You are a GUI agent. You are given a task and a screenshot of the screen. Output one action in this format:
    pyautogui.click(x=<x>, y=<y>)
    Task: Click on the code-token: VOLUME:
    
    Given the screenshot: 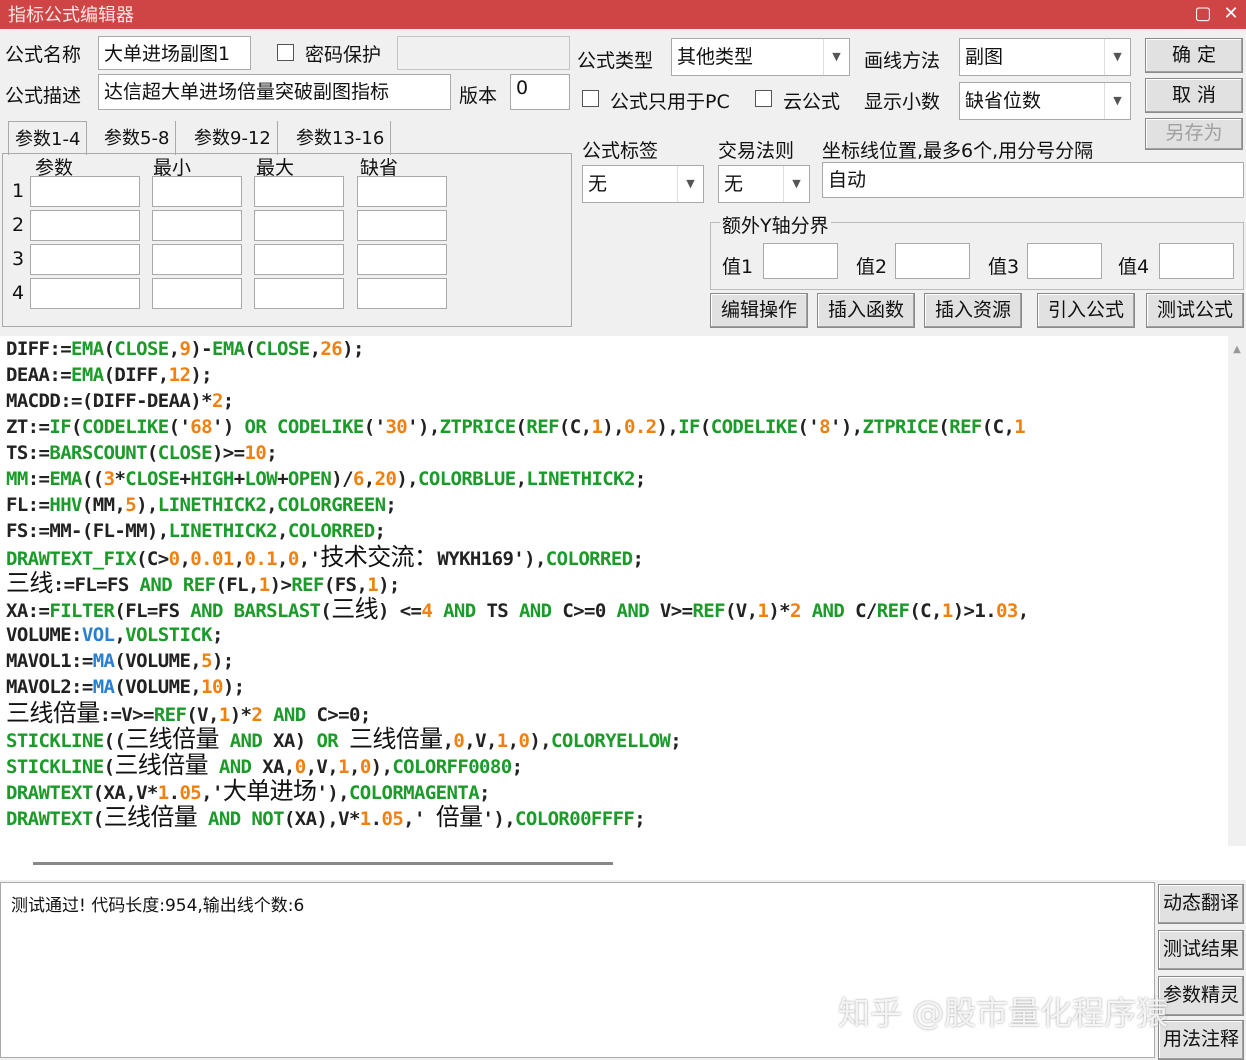 What is the action you would take?
    pyautogui.click(x=44, y=635)
    